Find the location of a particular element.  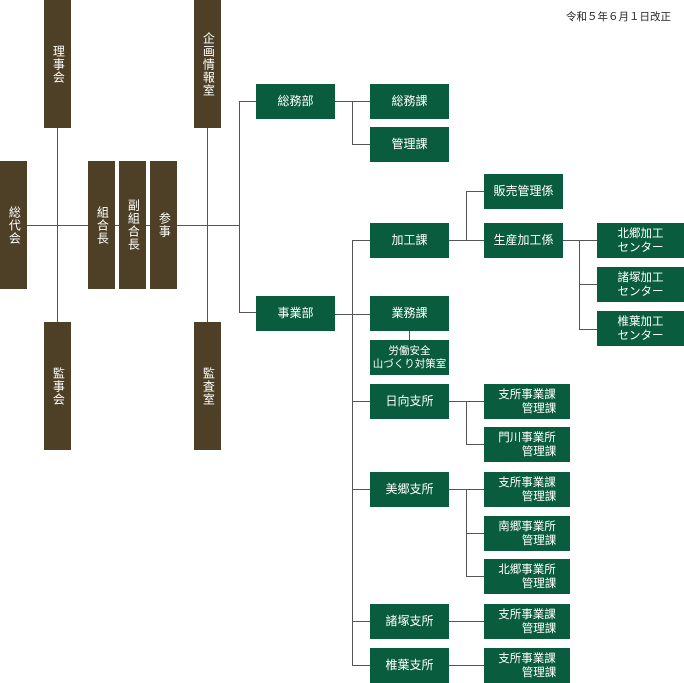

center-line1: 諸塚加工 is located at coordinates (640, 277).